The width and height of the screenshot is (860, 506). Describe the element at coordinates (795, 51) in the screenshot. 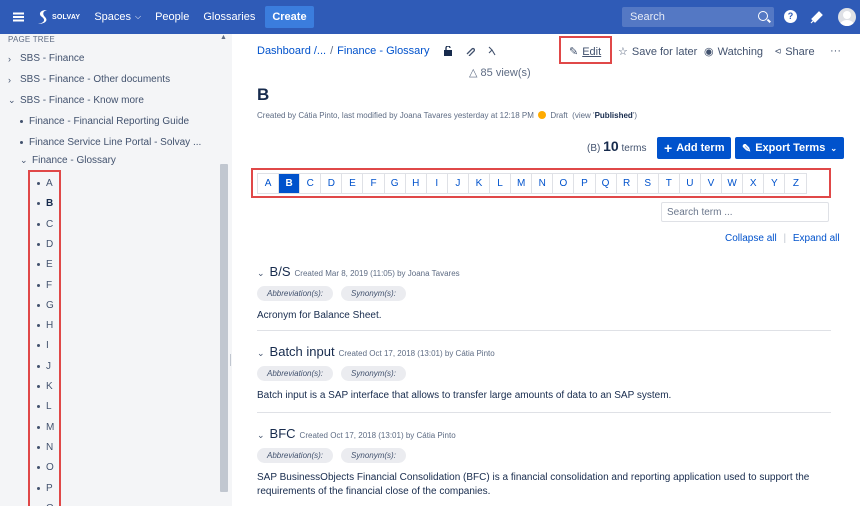

I see `share-button: ⪦ Share` at that location.